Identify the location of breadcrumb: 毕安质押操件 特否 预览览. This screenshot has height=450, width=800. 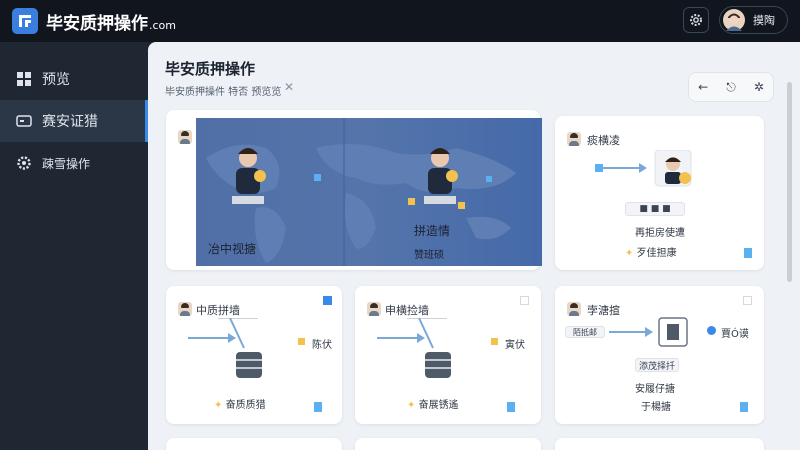
(223, 92).